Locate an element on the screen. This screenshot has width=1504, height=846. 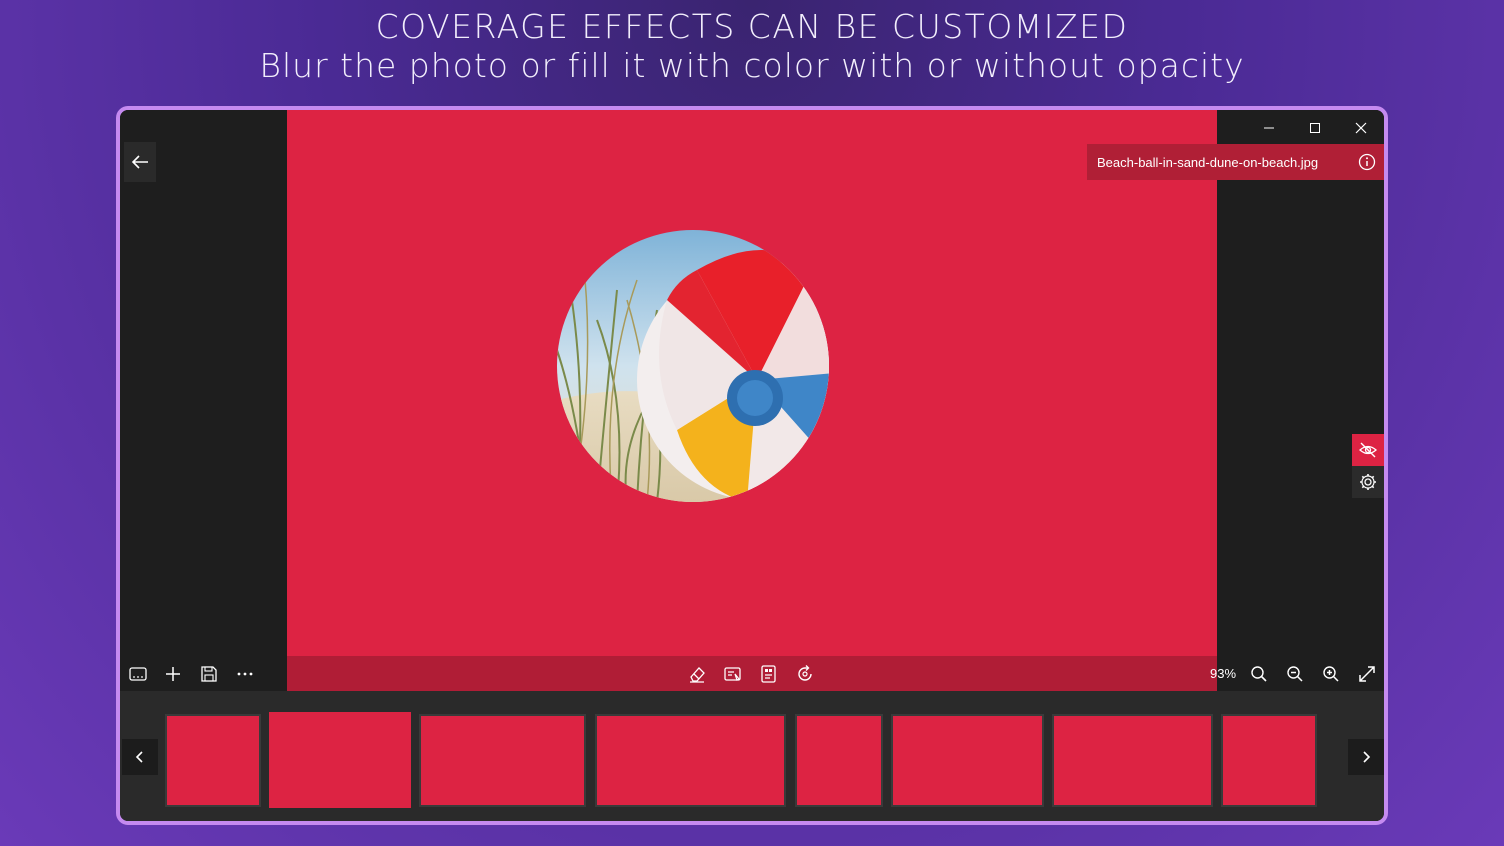
beach-ball-photo is located at coordinates (693, 366).